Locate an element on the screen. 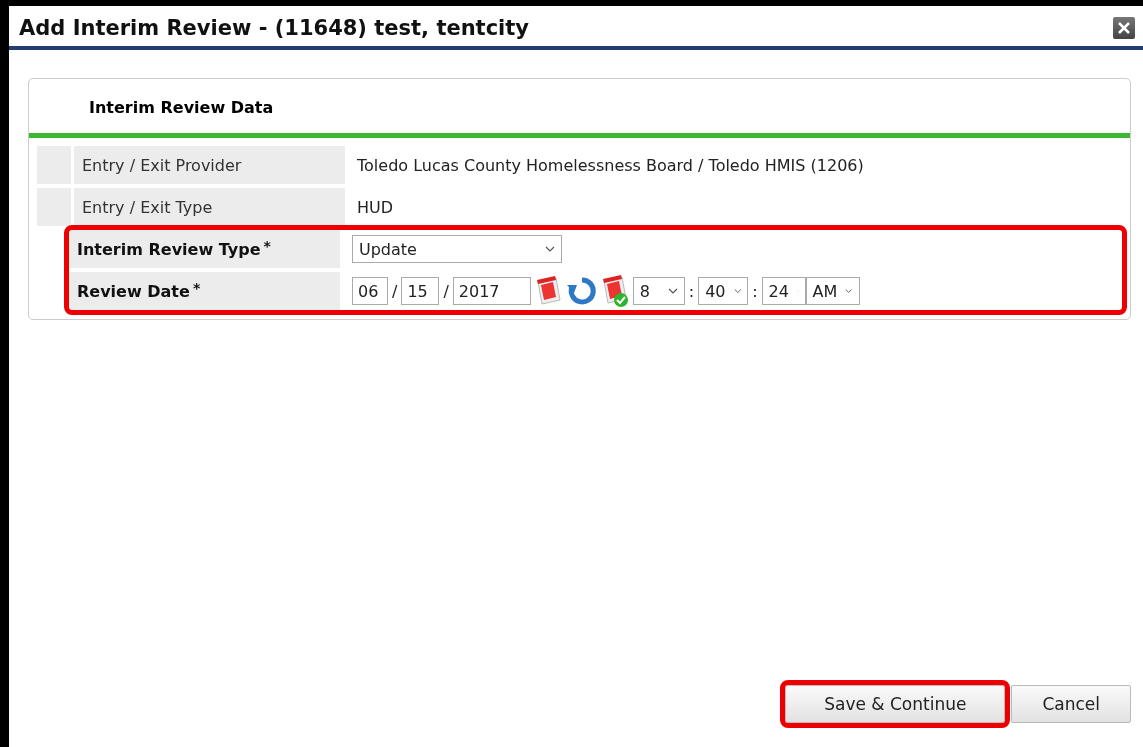 This screenshot has height=747, width=1143. year-field: 2017 is located at coordinates (491, 291).